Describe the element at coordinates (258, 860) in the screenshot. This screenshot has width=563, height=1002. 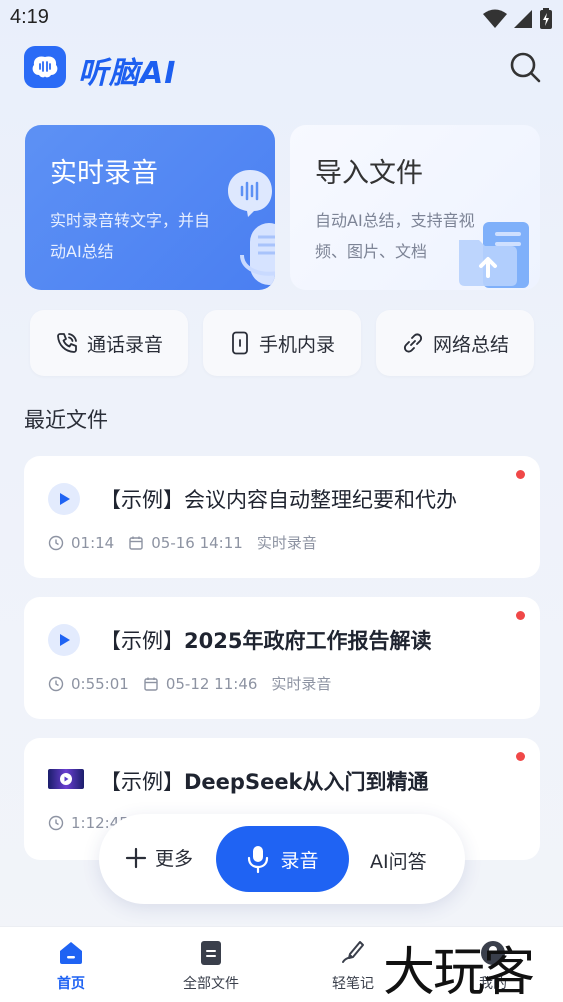
I see `microphone-icon` at that location.